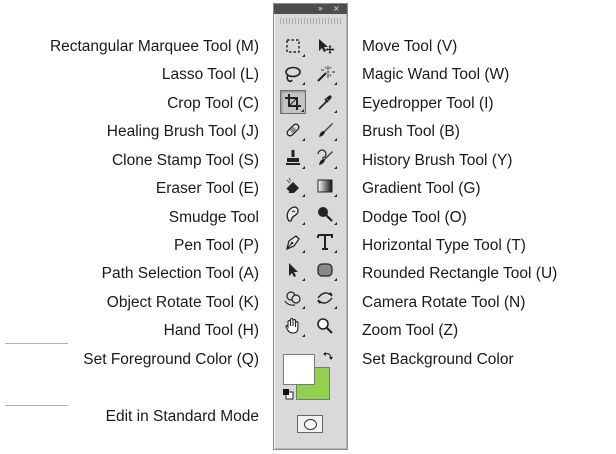  I want to click on label-object-rotate: Object Rotate Tool (K), so click(182, 302).